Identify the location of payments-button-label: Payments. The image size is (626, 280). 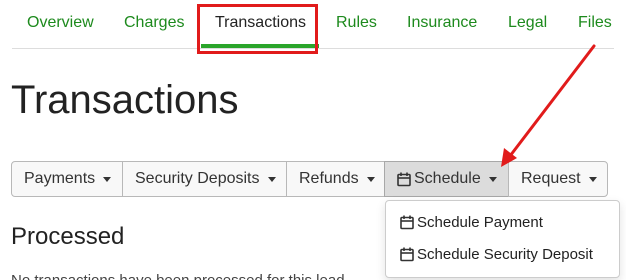
(60, 178).